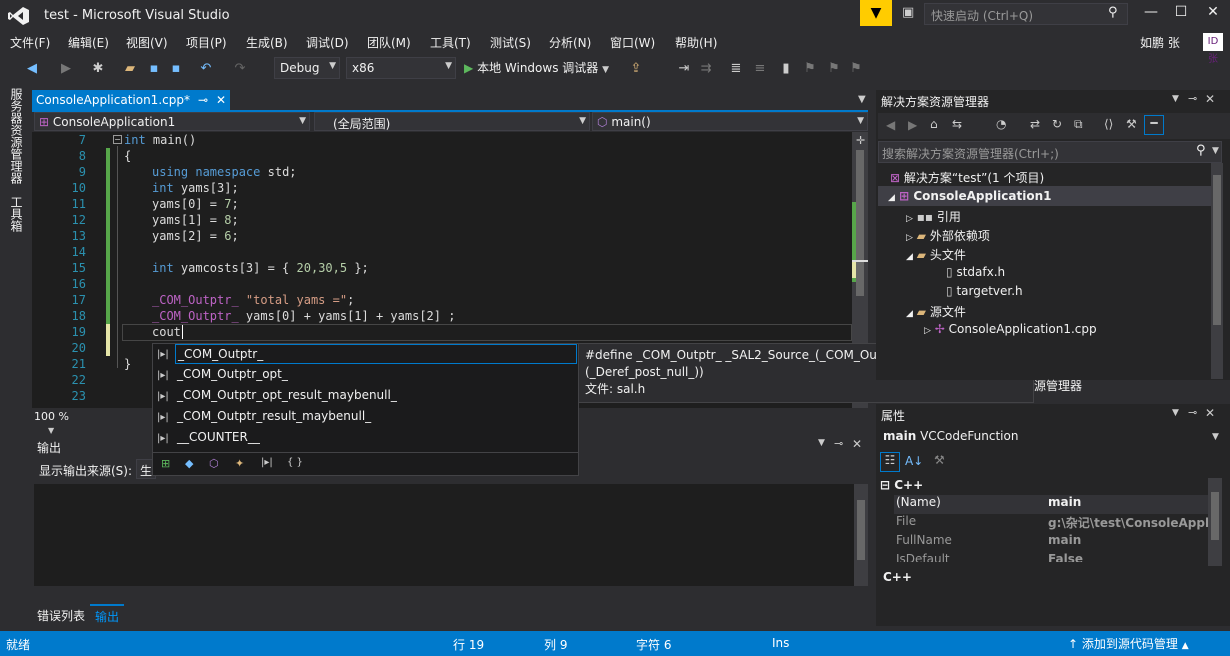 The width and height of the screenshot is (1230, 656). What do you see at coordinates (267, 42) in the screenshot?
I see `menu-build: 生成(B)` at bounding box center [267, 42].